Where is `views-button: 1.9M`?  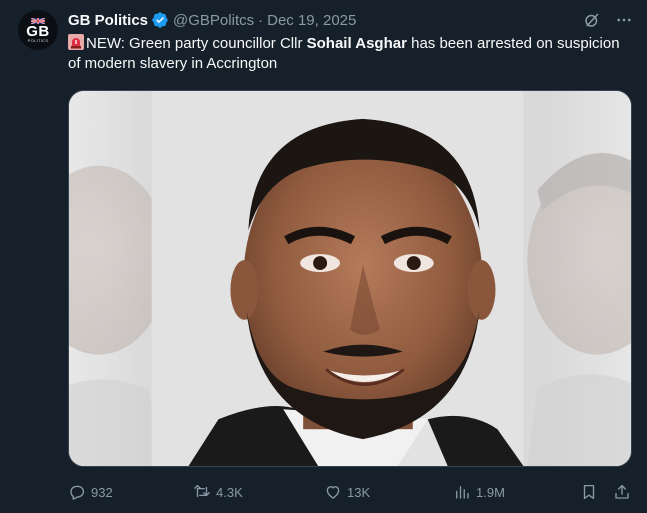
views-button: 1.9M is located at coordinates (479, 492).